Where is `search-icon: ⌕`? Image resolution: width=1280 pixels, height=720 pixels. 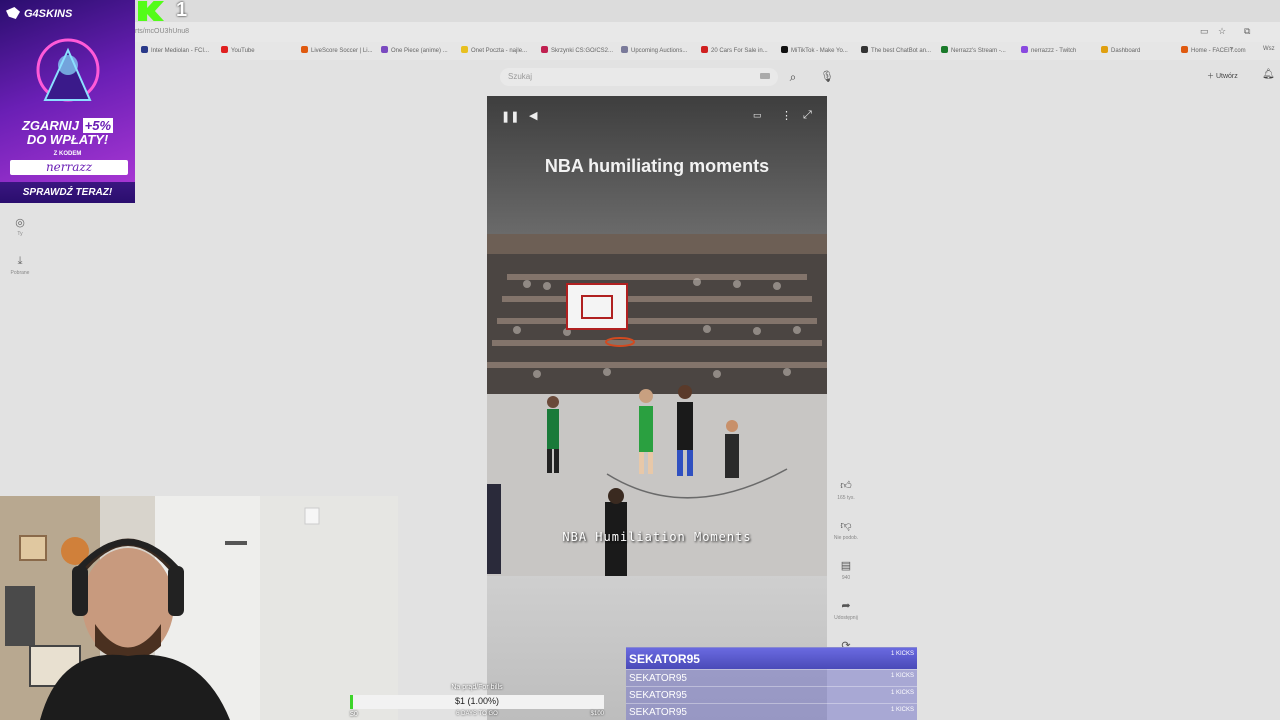 search-icon: ⌕ is located at coordinates (793, 77).